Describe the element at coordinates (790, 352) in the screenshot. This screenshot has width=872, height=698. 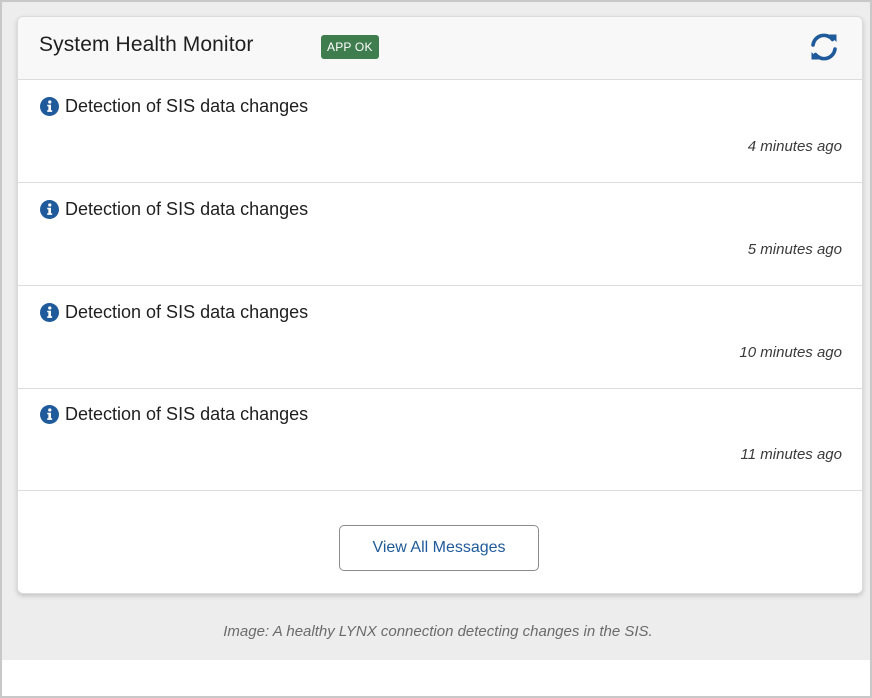
I see `message-timestamp: 10 minutes ago` at that location.